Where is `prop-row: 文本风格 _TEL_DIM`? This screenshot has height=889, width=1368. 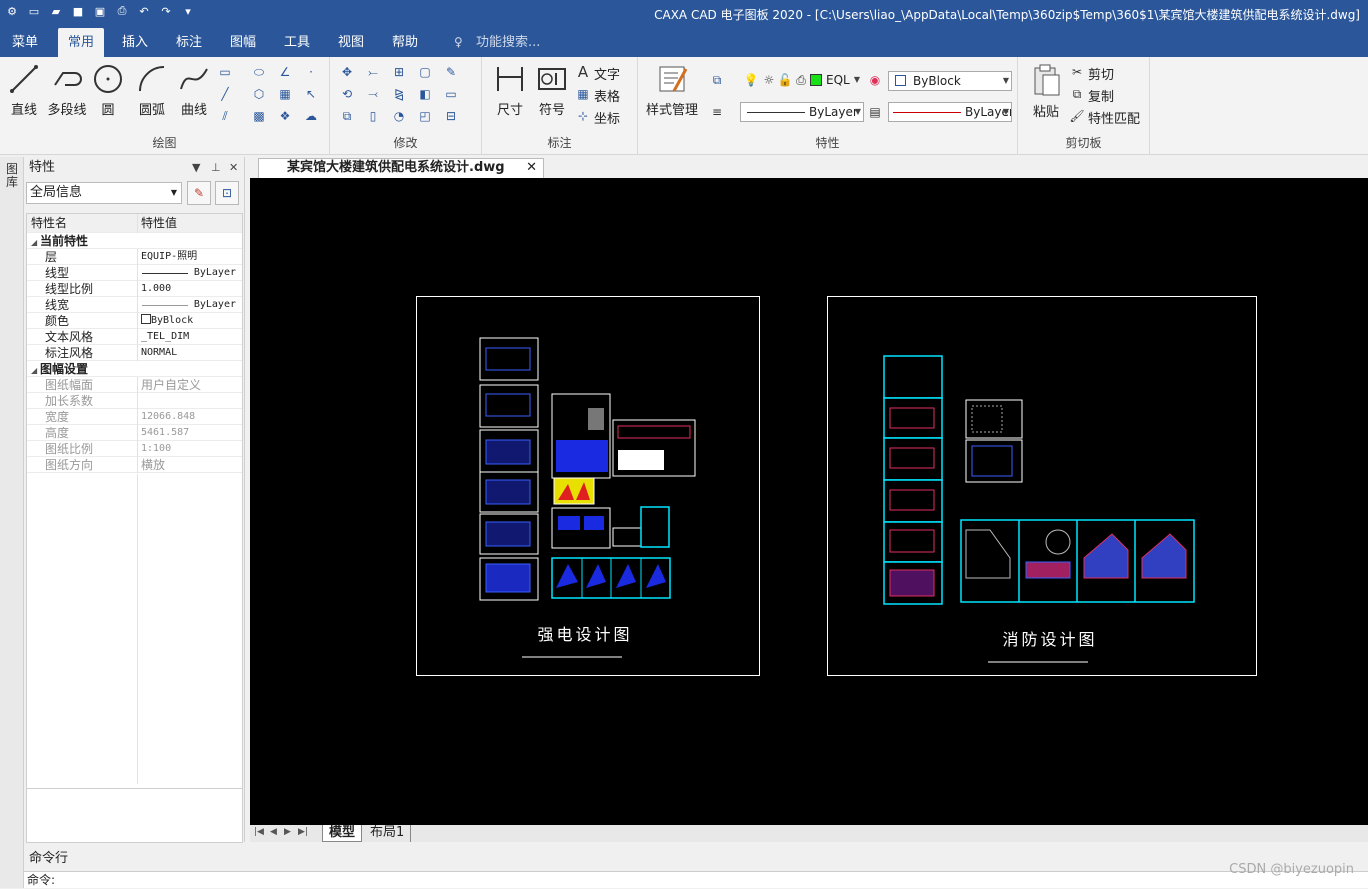 prop-row: 文本风格 _TEL_DIM is located at coordinates (134, 337).